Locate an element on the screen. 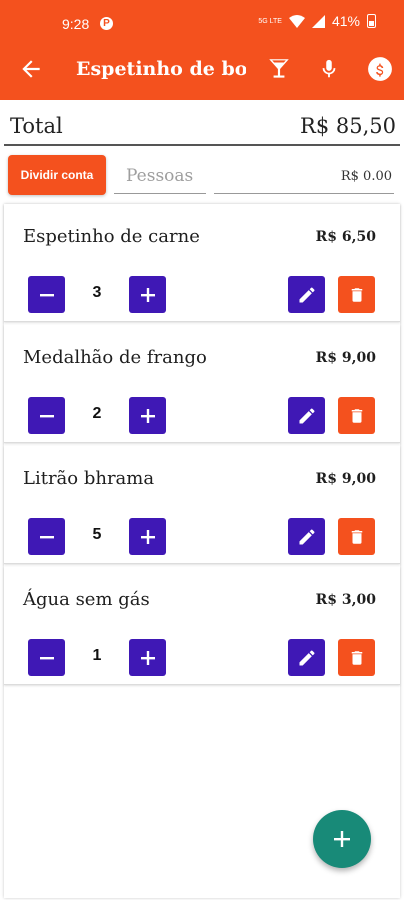  signal-icon is located at coordinates (318, 21).